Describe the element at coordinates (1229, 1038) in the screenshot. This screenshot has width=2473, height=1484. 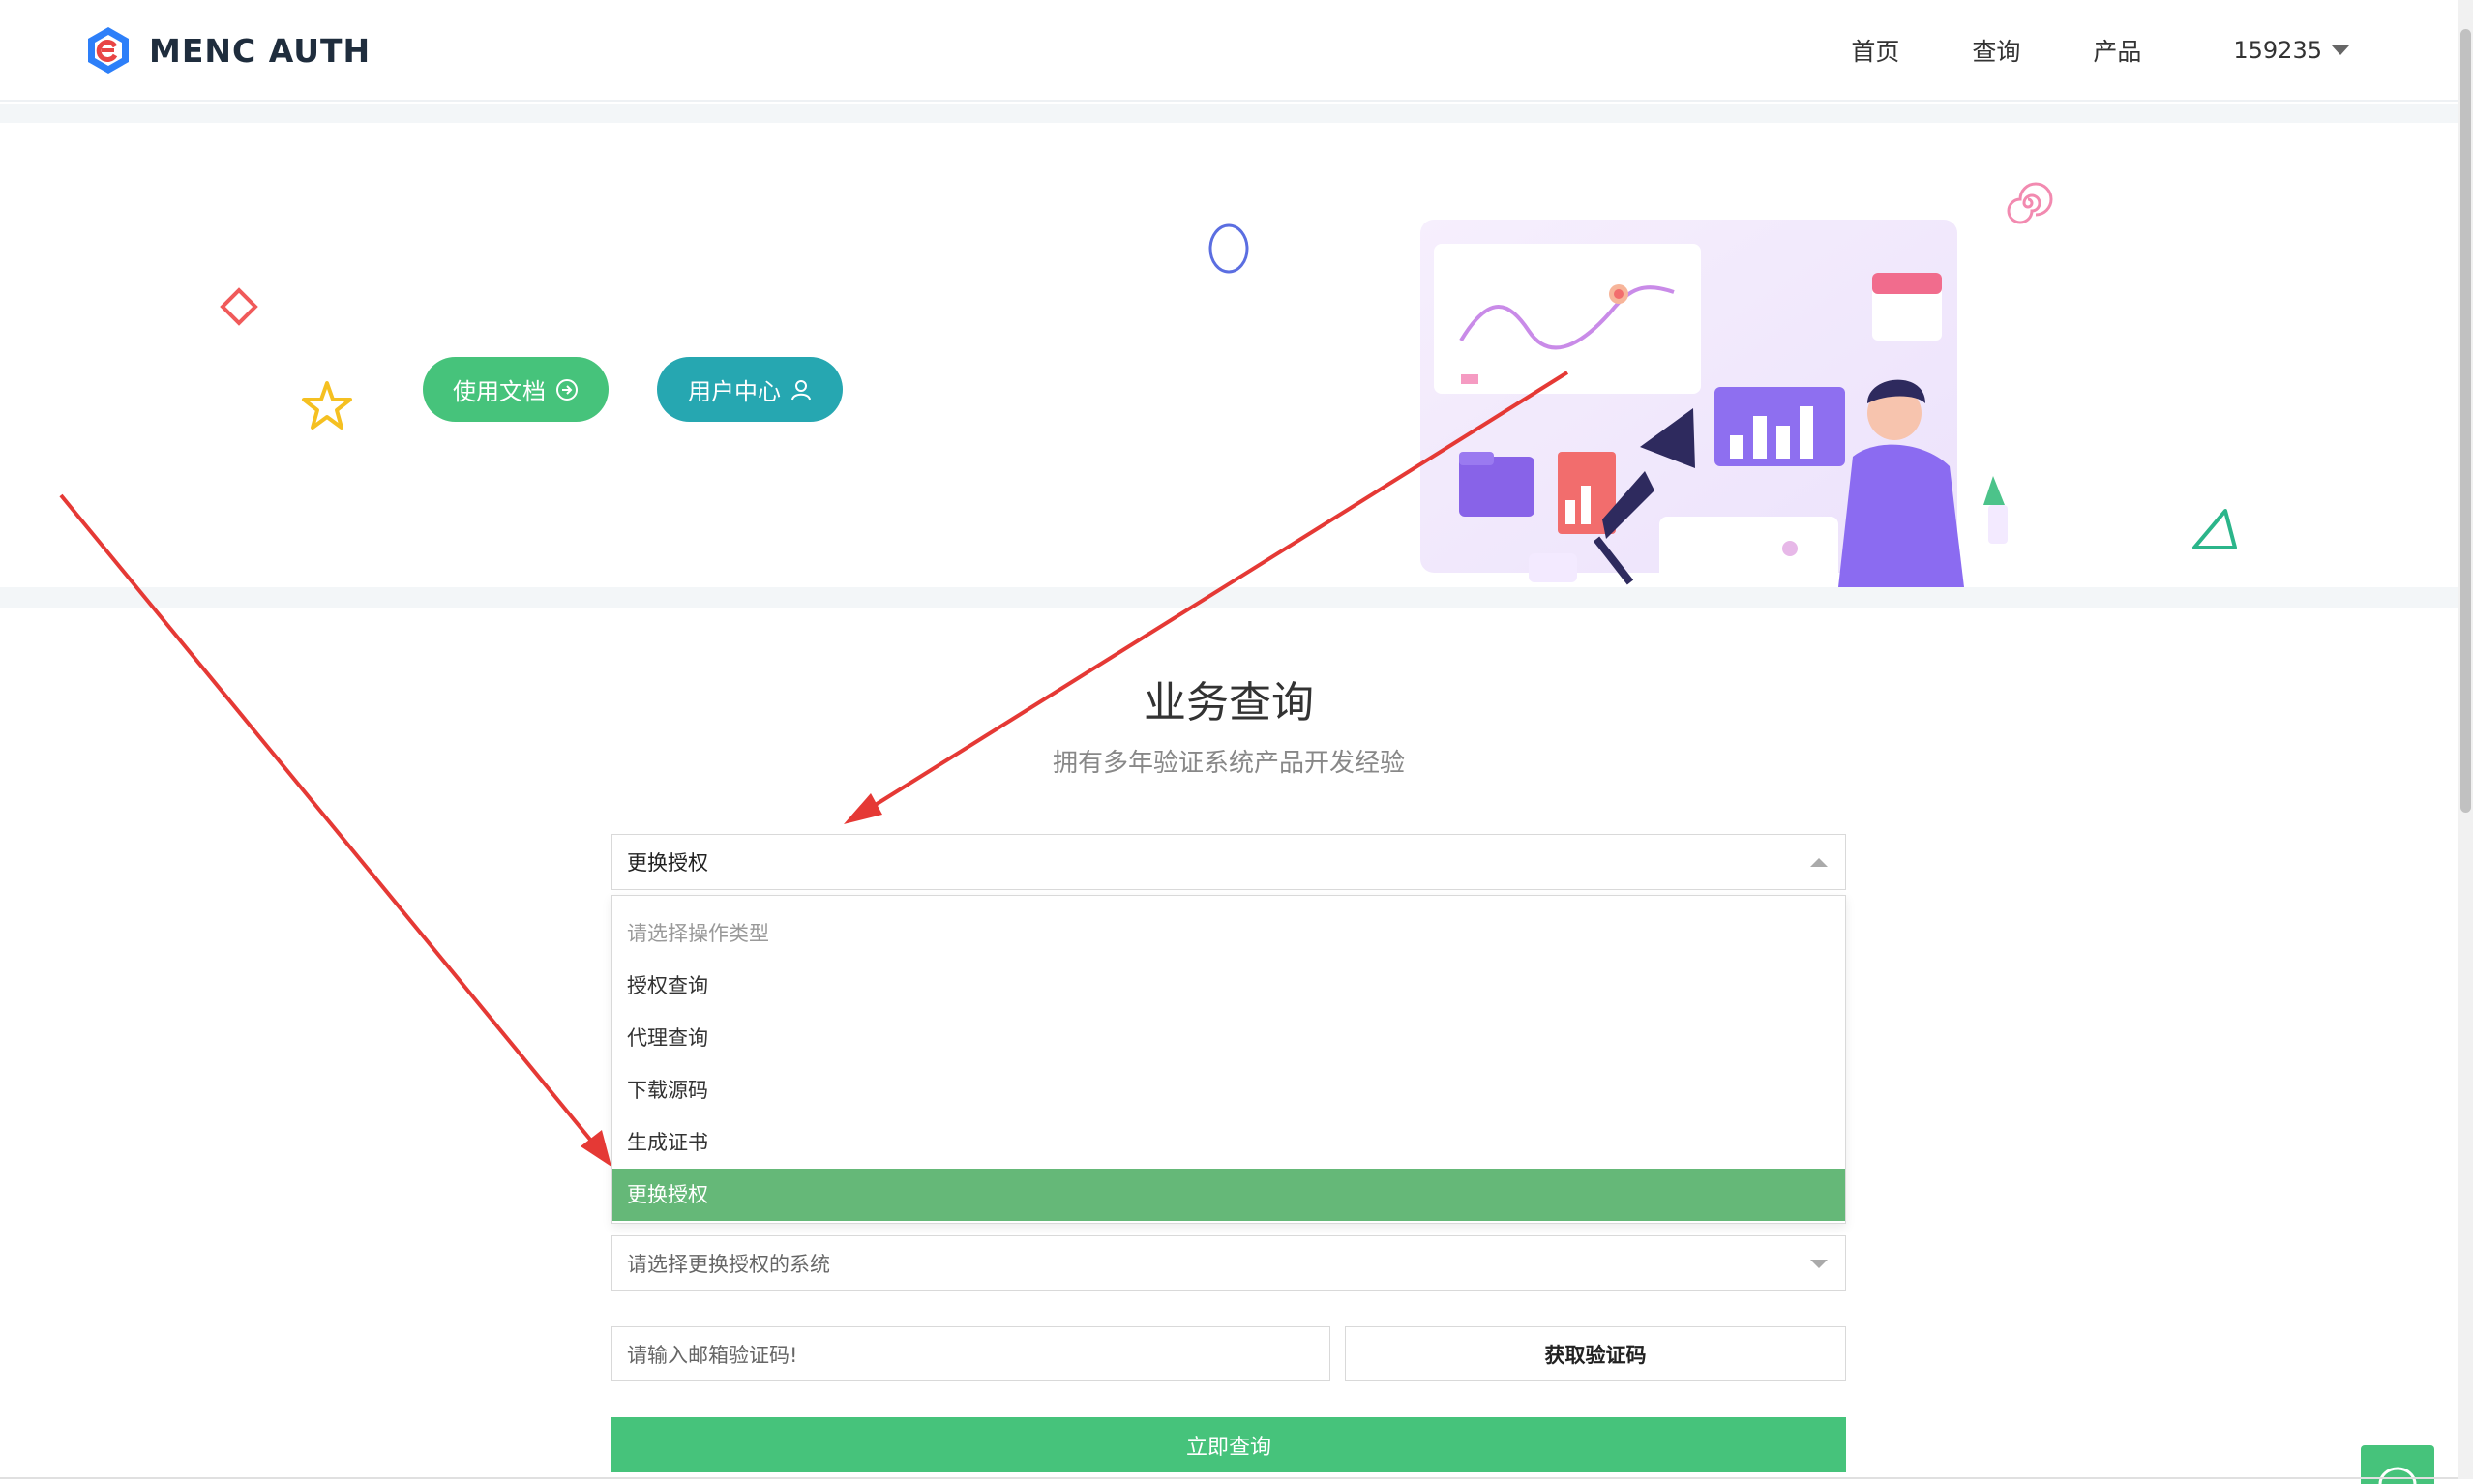
I see `option-agent-query: 代理查询` at that location.